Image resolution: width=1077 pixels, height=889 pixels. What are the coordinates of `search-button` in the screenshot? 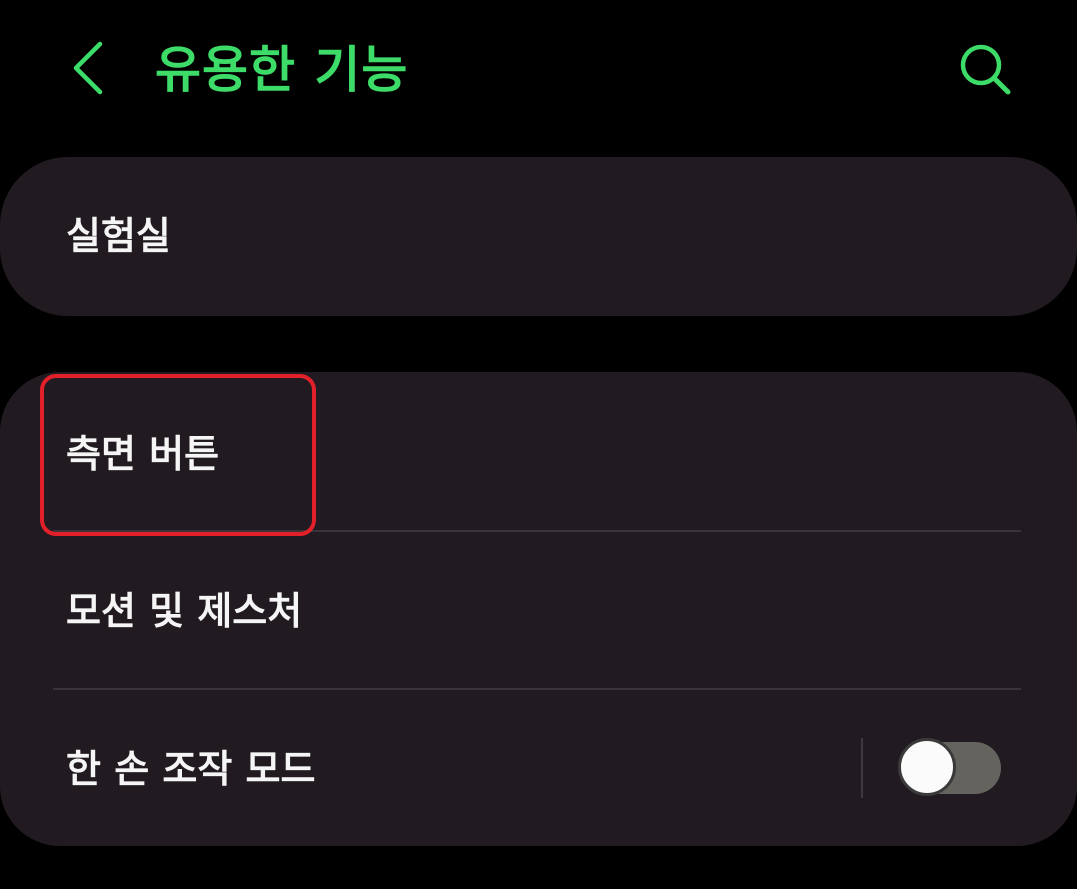 It's located at (986, 70).